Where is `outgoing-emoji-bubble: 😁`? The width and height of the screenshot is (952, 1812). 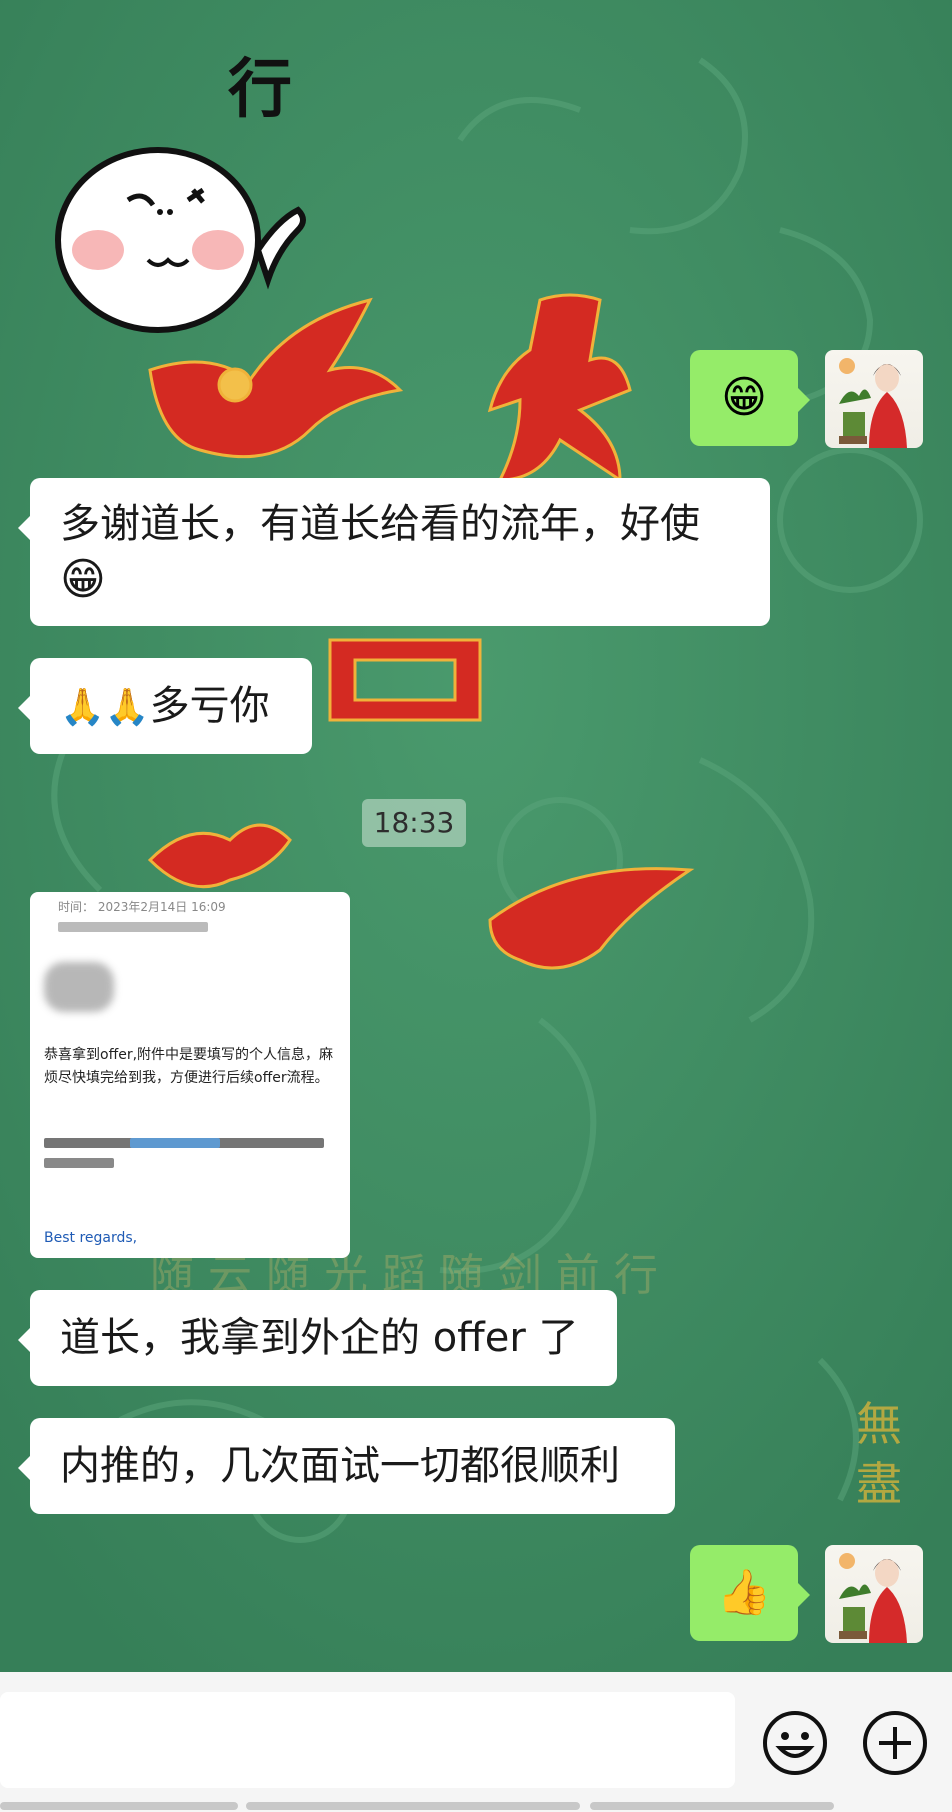
outgoing-emoji-bubble: 😁 is located at coordinates (750, 398).